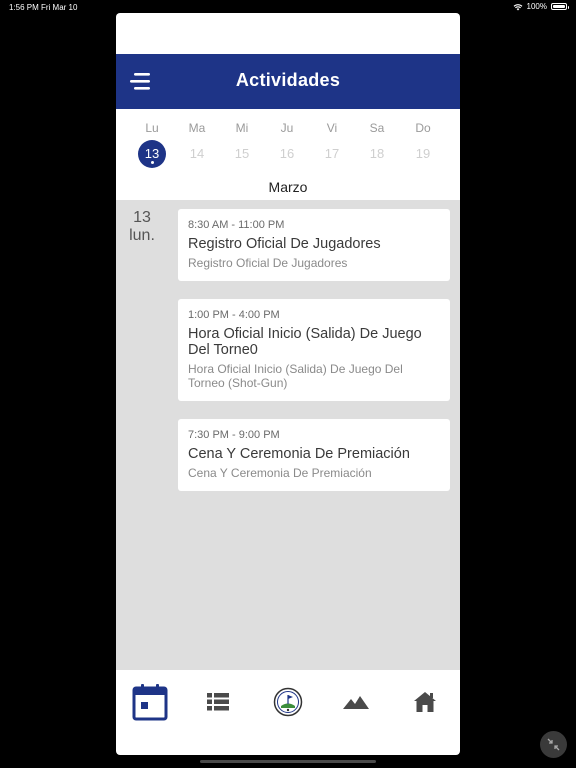 Image resolution: width=576 pixels, height=768 pixels. I want to click on home-indicator, so click(288, 761).